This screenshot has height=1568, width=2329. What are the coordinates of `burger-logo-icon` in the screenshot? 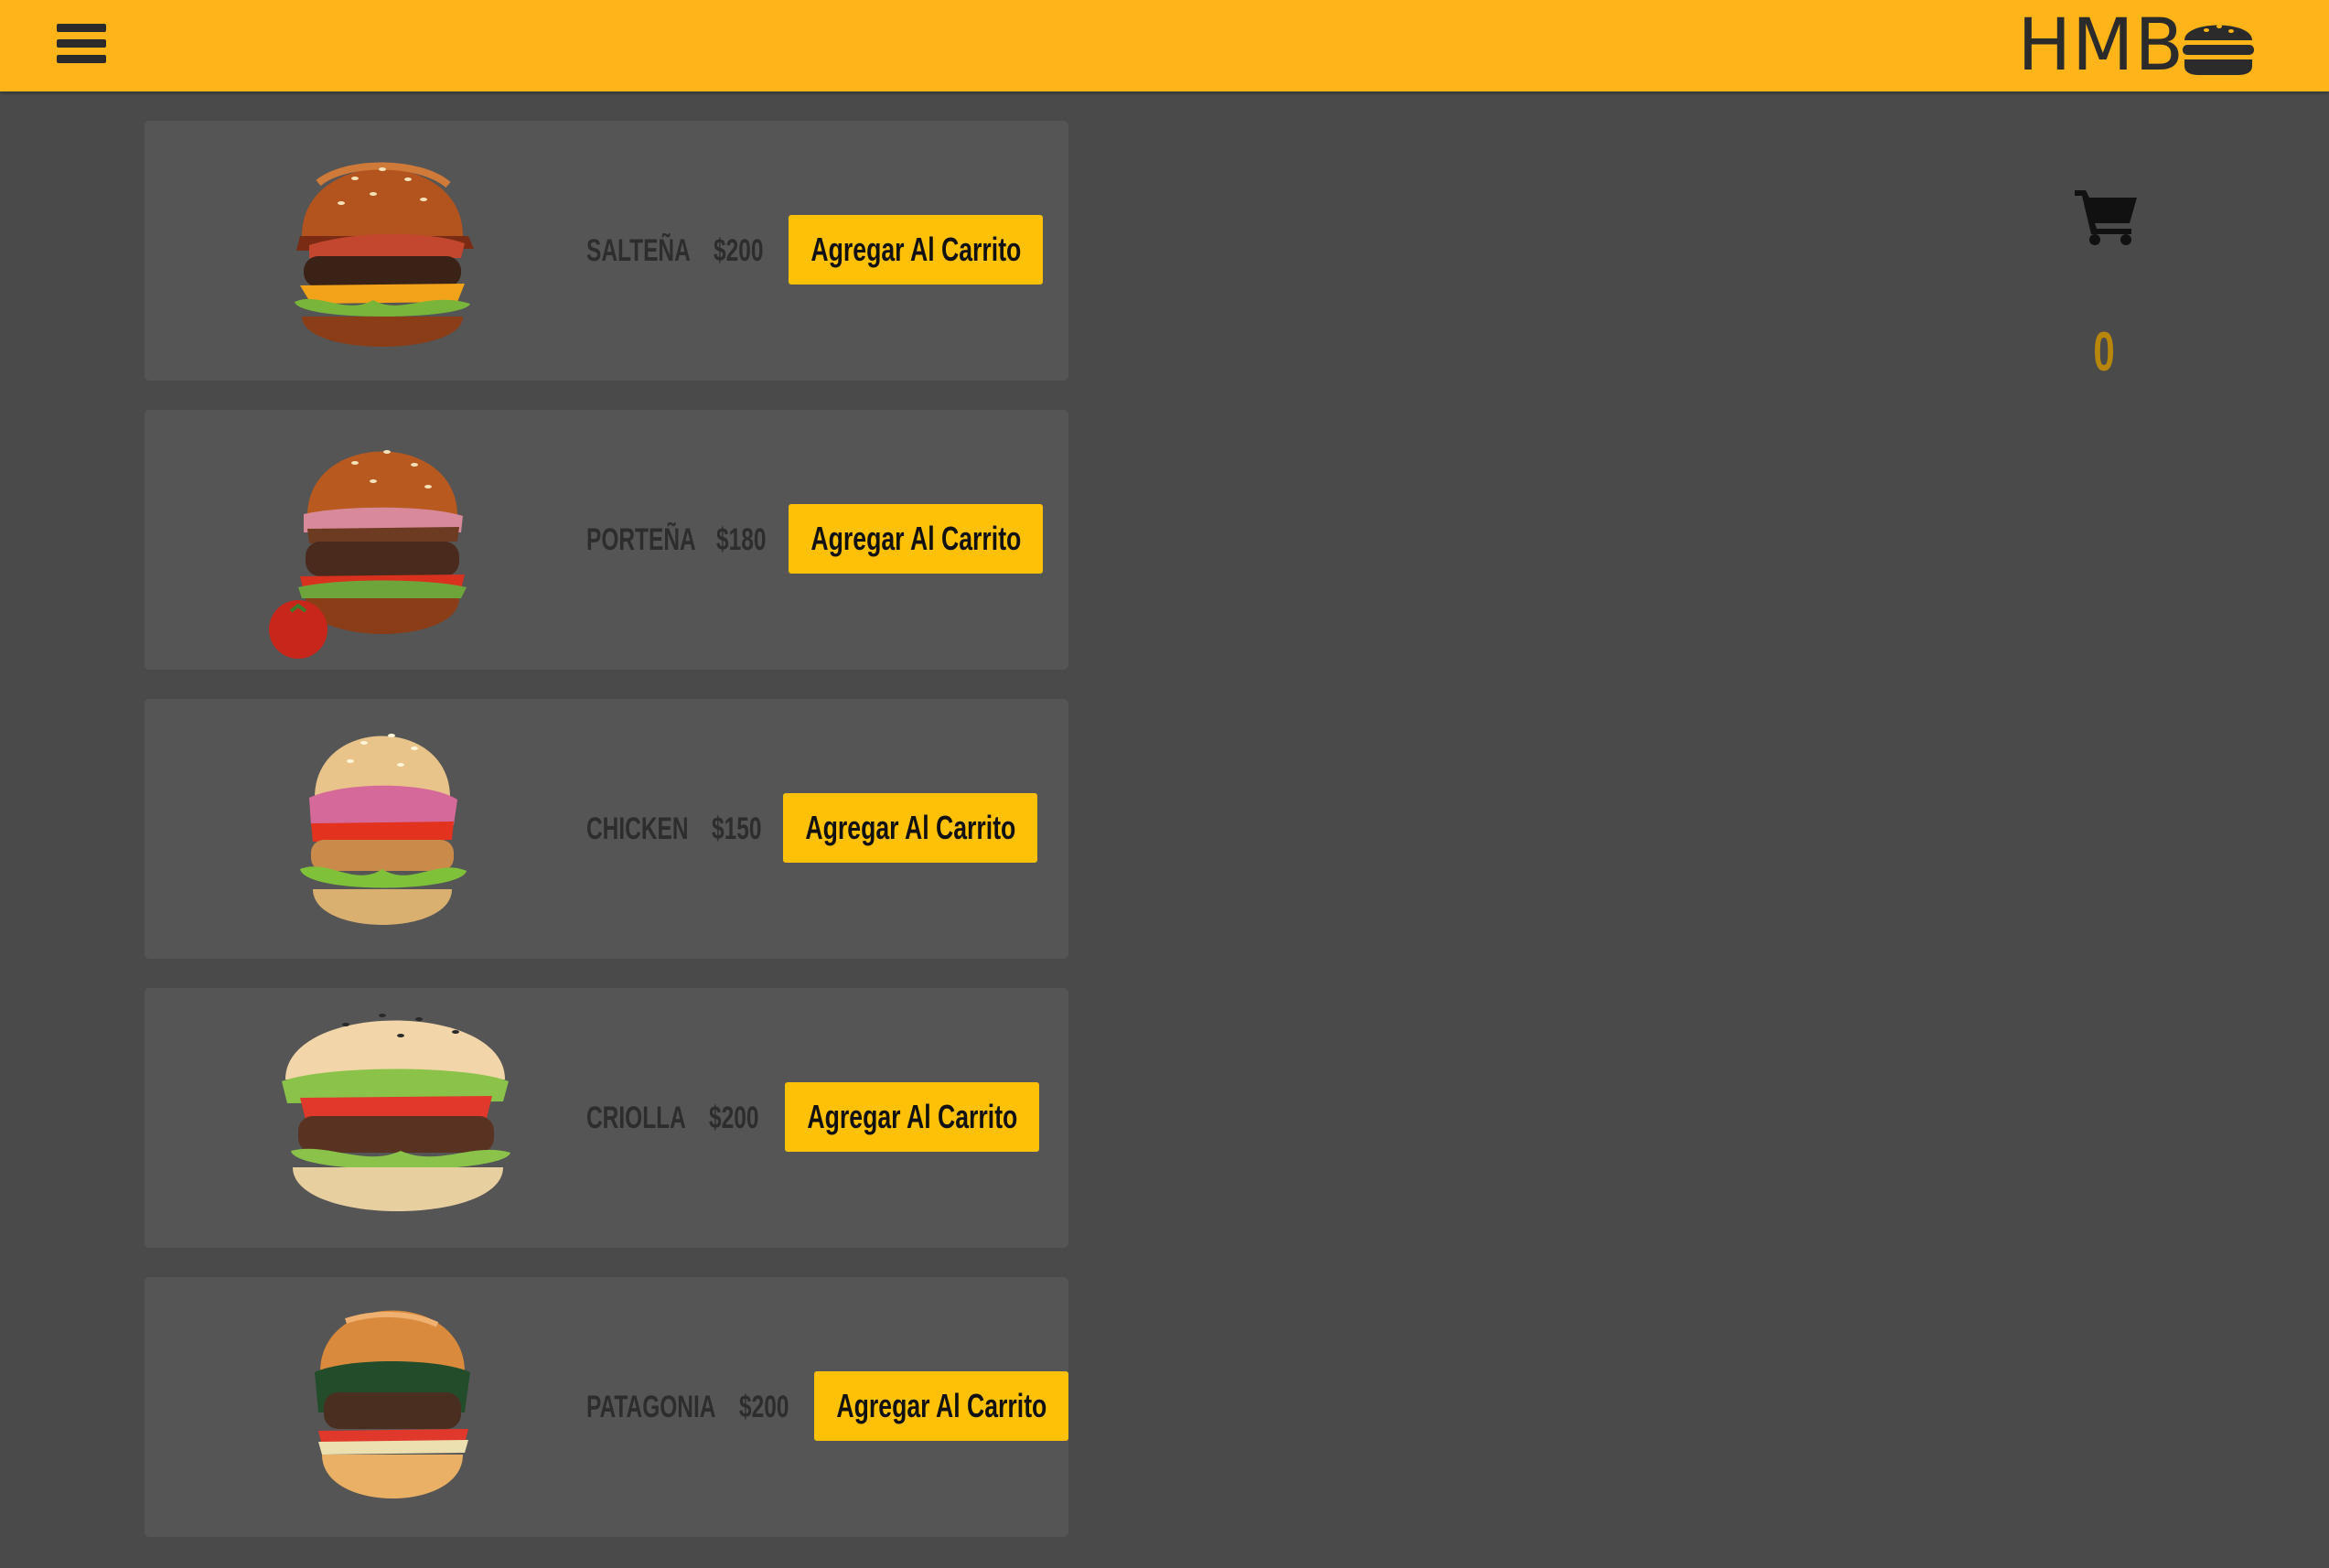 It's located at (2218, 50).